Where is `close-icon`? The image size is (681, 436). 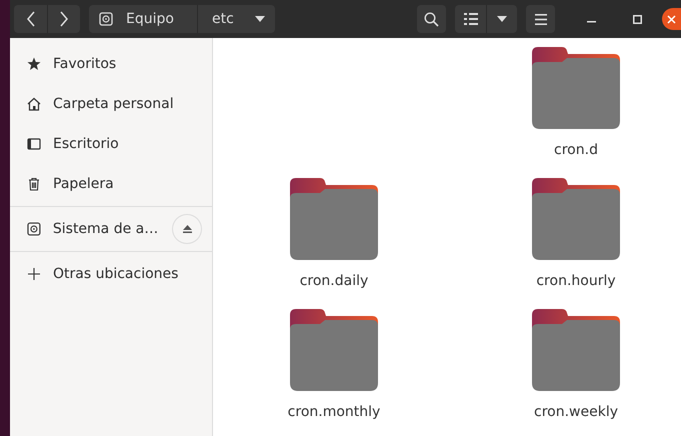 close-icon is located at coordinates (671, 19).